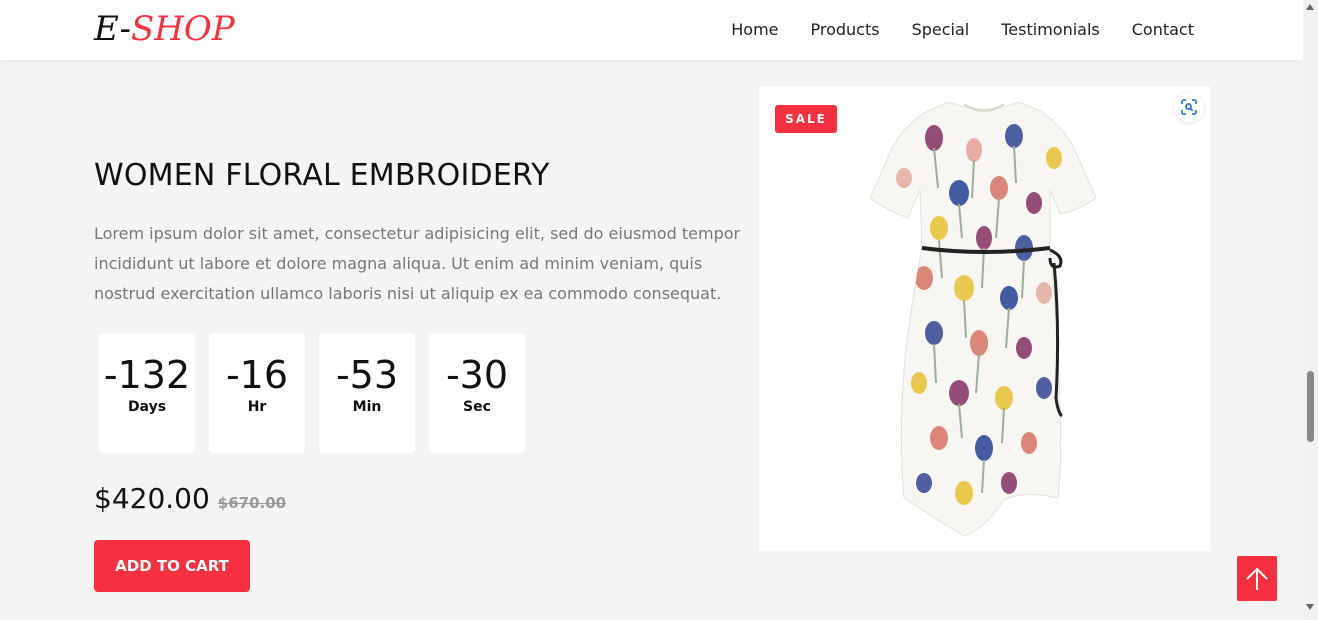  Describe the element at coordinates (754, 30) in the screenshot. I see `nav-link-home: Home` at that location.